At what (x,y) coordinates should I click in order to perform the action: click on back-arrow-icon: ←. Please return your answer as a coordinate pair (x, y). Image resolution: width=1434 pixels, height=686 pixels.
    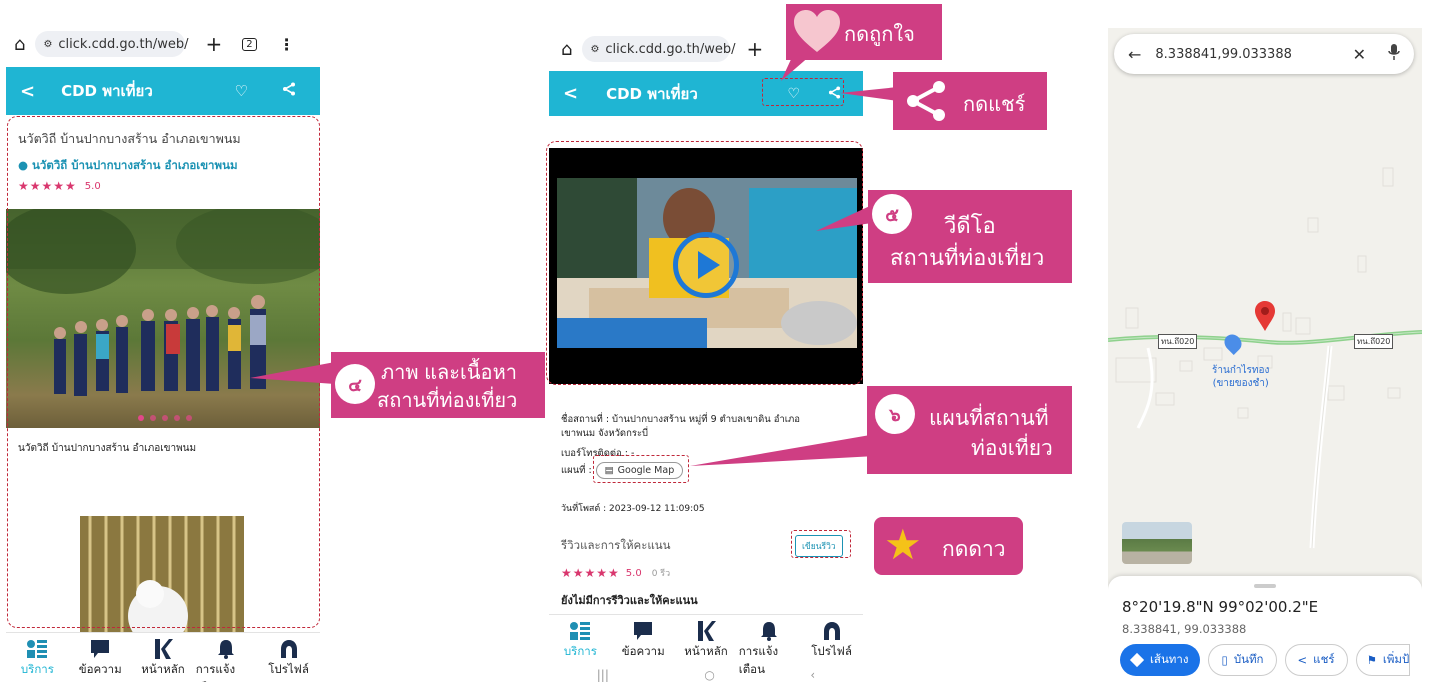
    Looking at the image, I should click on (1134, 54).